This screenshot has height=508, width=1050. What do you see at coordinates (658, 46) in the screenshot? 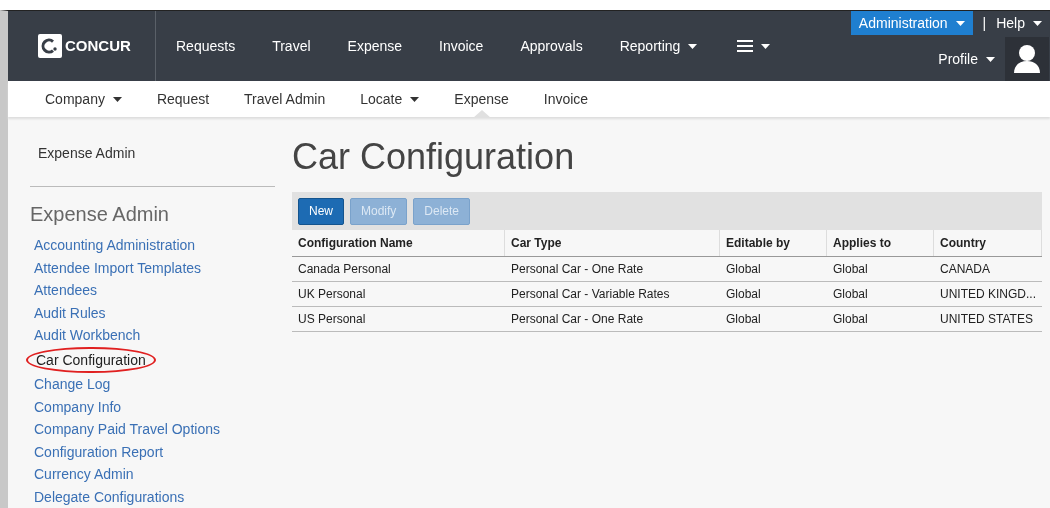
I see `nav-link: Reporting` at bounding box center [658, 46].